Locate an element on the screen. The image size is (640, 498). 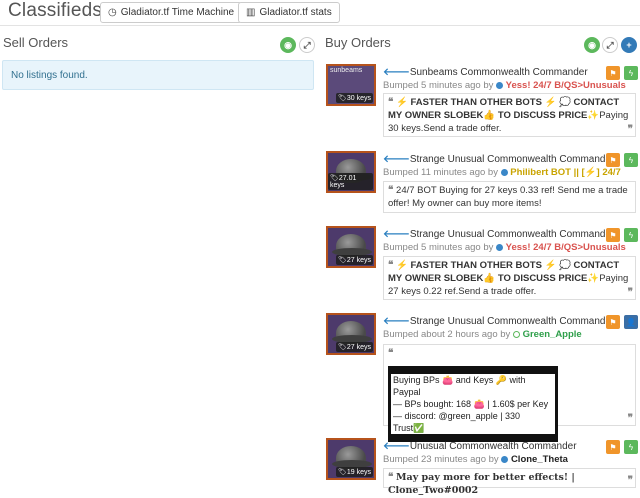
bumped-info: Bumped about 2 hours ago by Green_Apple is located at coordinates (482, 334).